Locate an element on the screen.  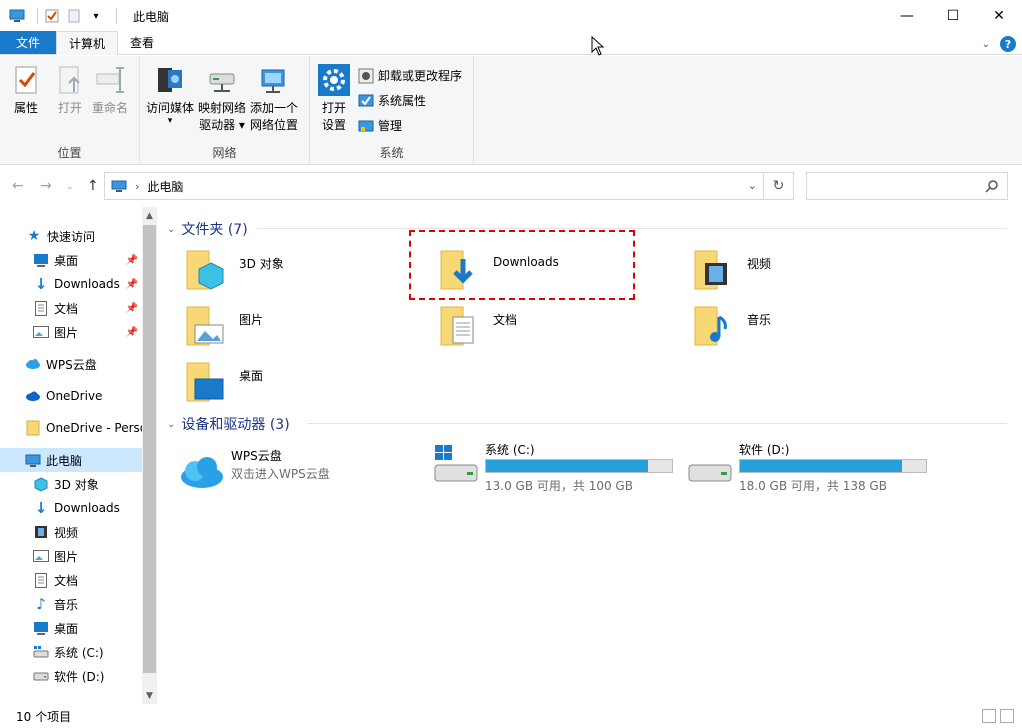
up-arrow-icon: ↑ is located at coordinates (93, 186).